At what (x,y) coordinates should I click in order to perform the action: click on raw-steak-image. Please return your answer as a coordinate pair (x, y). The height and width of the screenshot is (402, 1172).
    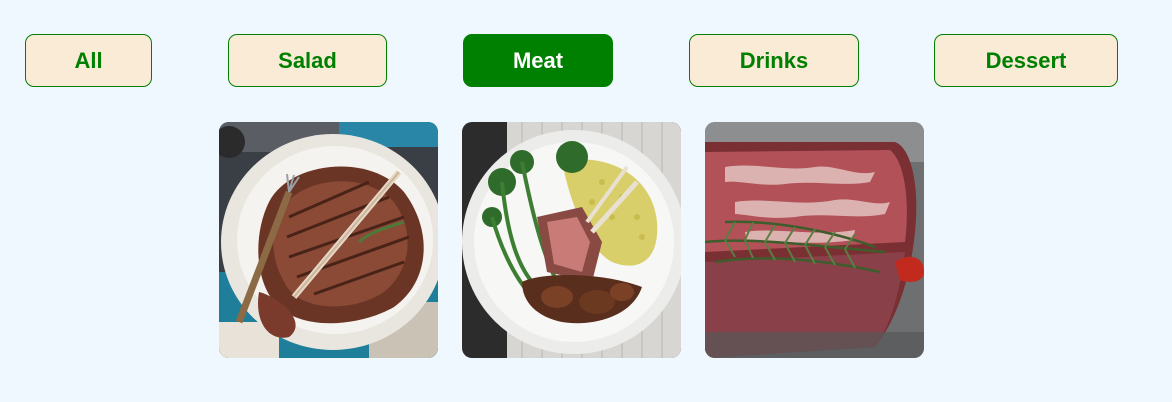
    Looking at the image, I should click on (814, 240).